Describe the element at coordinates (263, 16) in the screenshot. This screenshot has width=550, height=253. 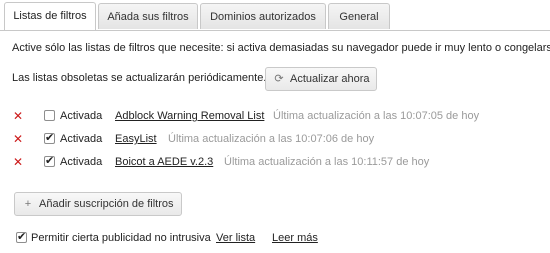
I see `tab-authorized-domains: Dominios autorizados` at that location.